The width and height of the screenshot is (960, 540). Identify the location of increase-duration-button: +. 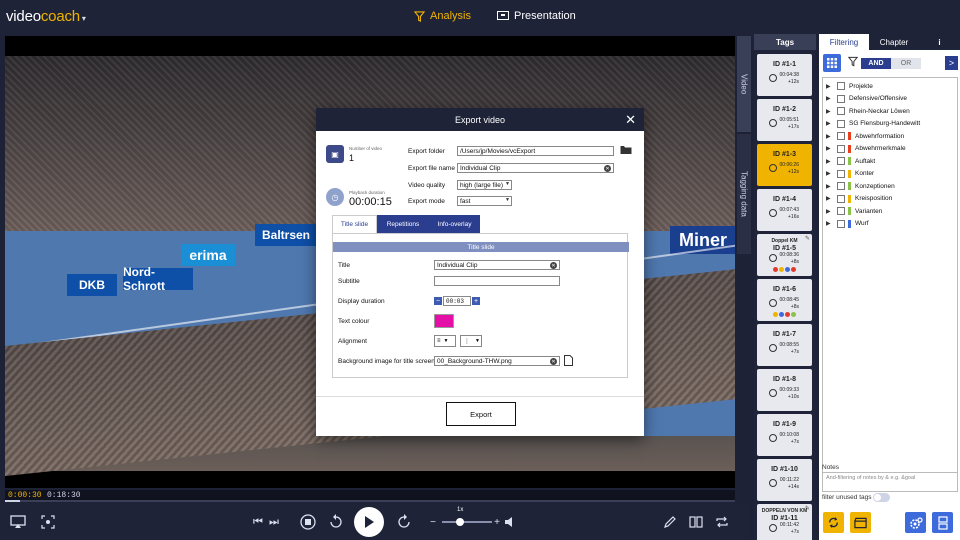
(476, 301).